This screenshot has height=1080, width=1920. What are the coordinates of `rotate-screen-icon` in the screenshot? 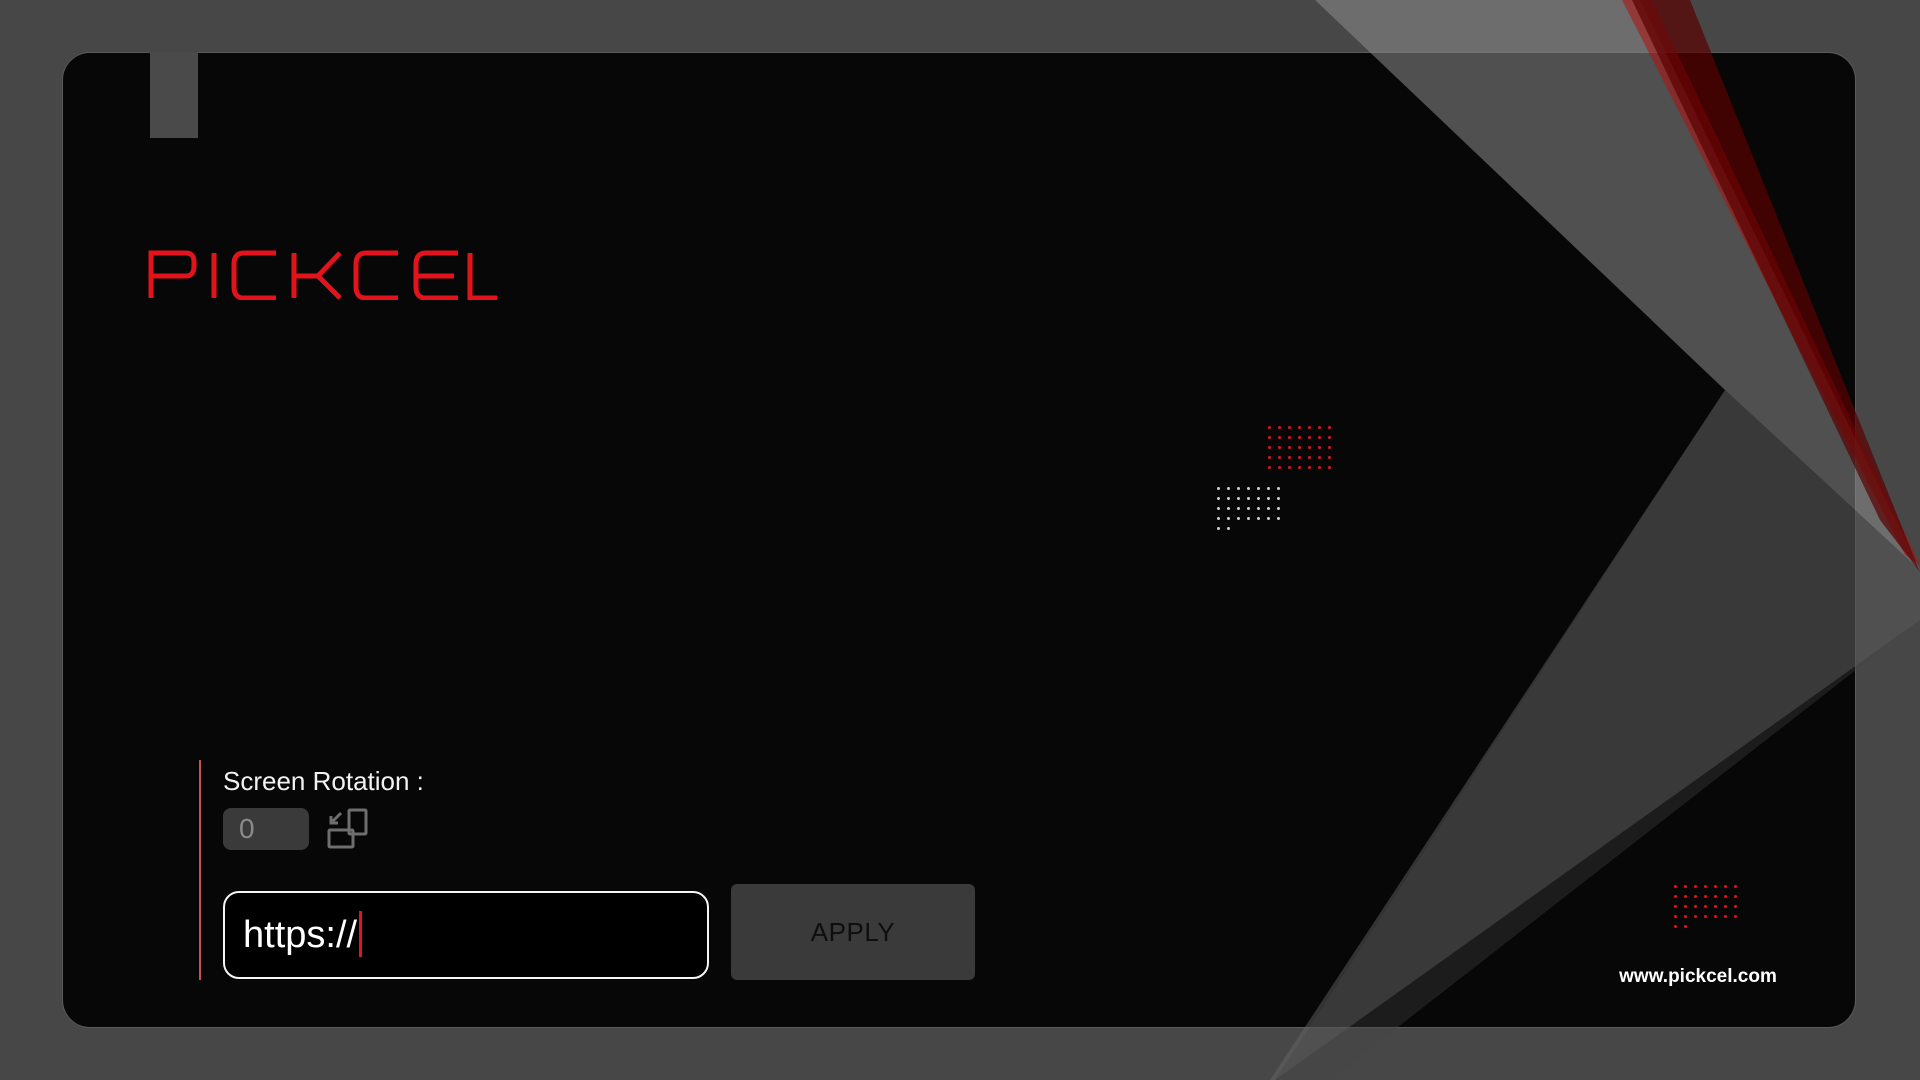 It's located at (349, 830).